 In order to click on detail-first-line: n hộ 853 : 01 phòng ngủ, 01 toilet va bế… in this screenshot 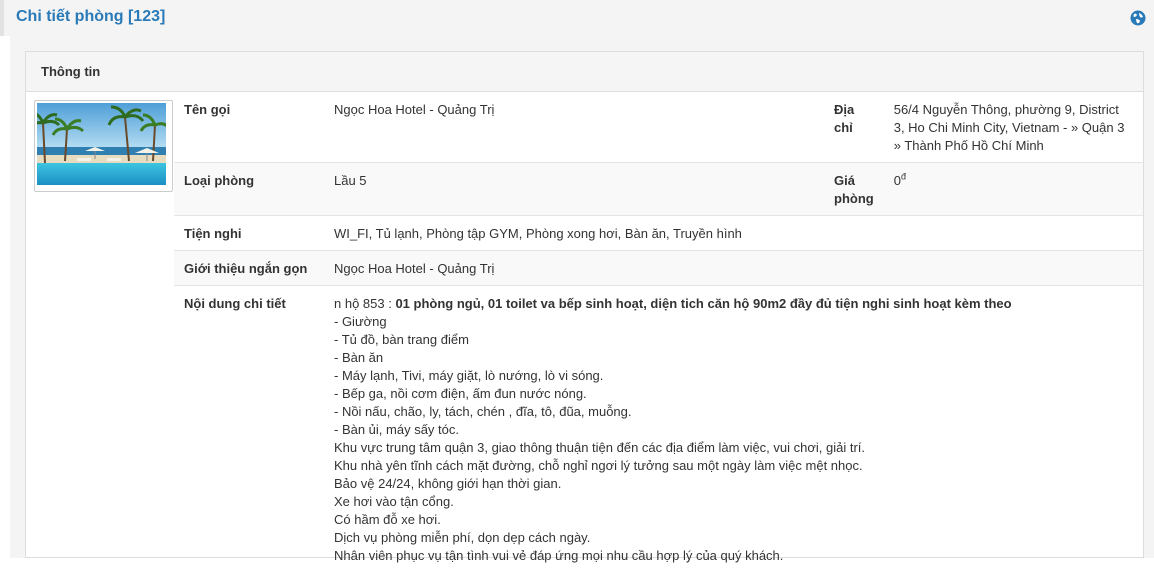, I will do `click(733, 304)`.